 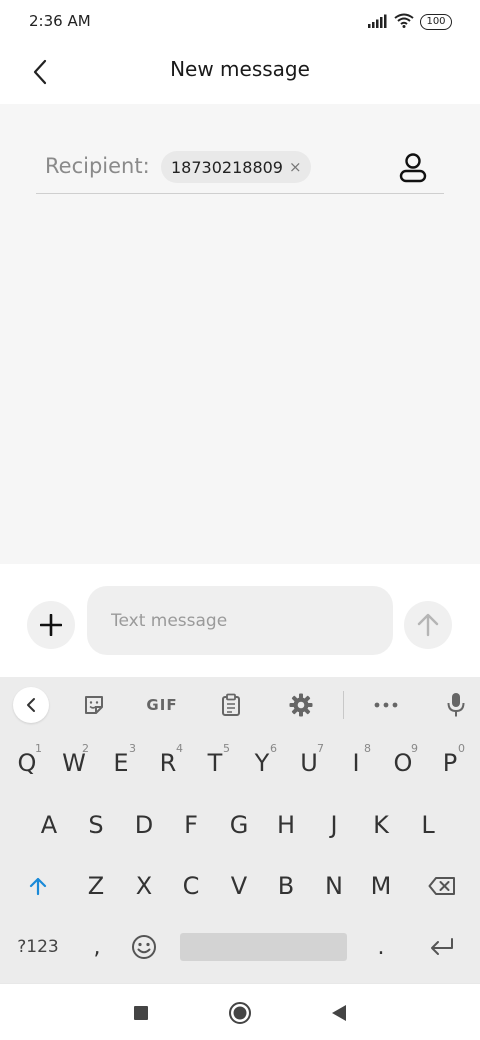 I want to click on compose-bar, so click(x=240, y=620).